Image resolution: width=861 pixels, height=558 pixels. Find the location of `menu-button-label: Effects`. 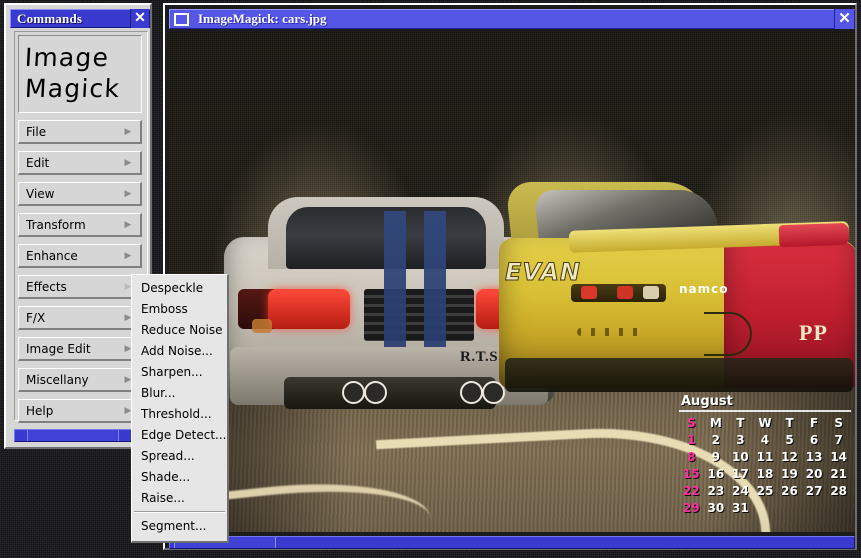

menu-button-label: Effects is located at coordinates (46, 286).